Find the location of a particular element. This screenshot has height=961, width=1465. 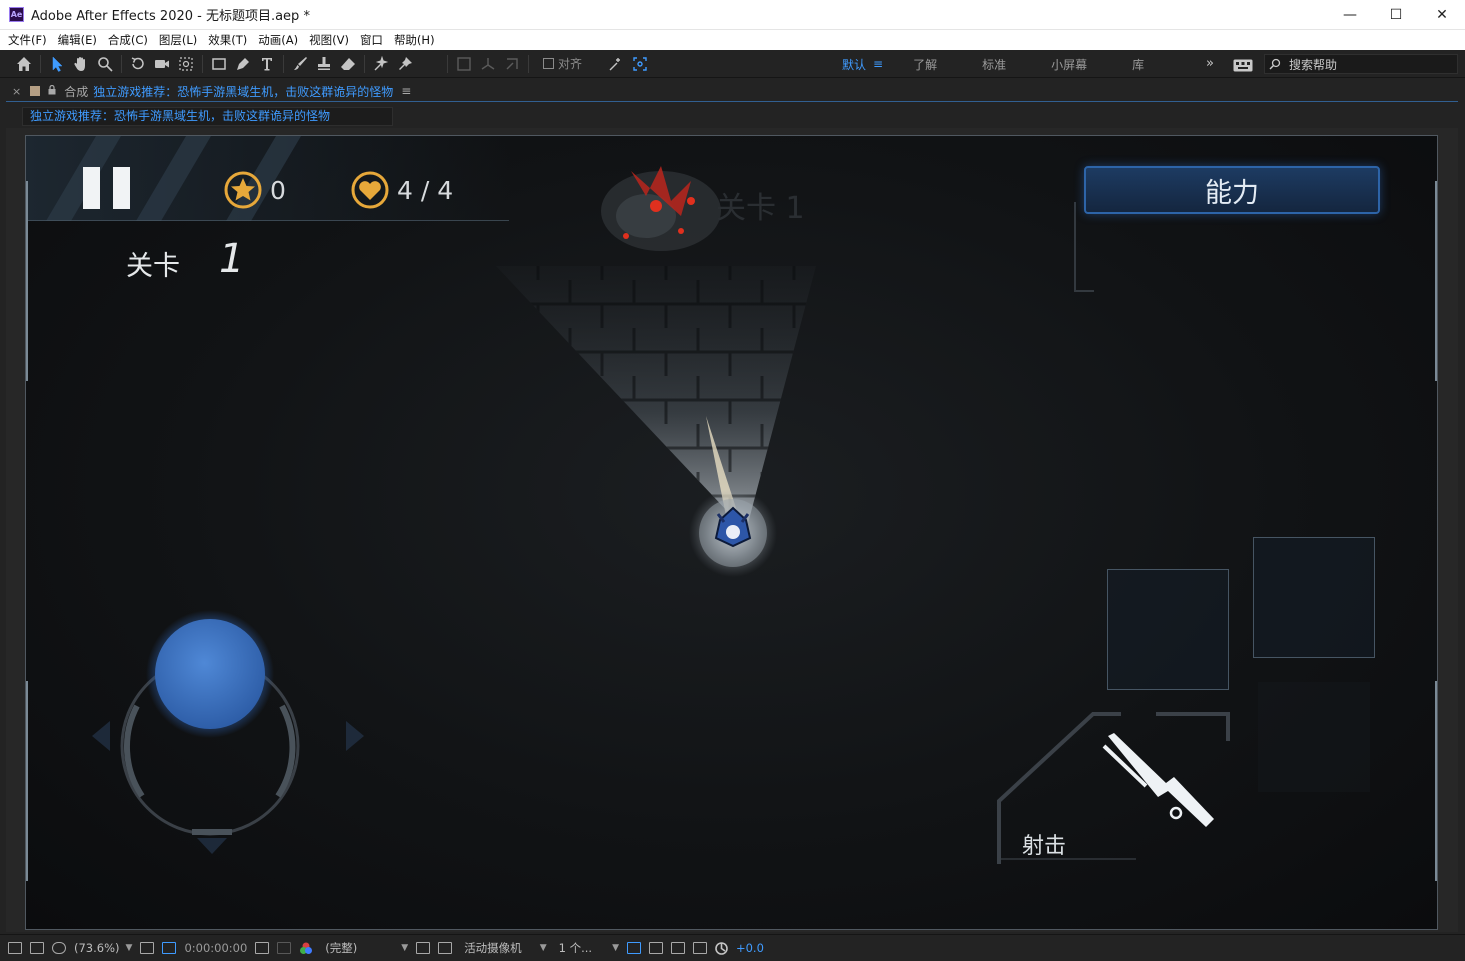

menu-edit: 编辑(E) is located at coordinates (79, 40).